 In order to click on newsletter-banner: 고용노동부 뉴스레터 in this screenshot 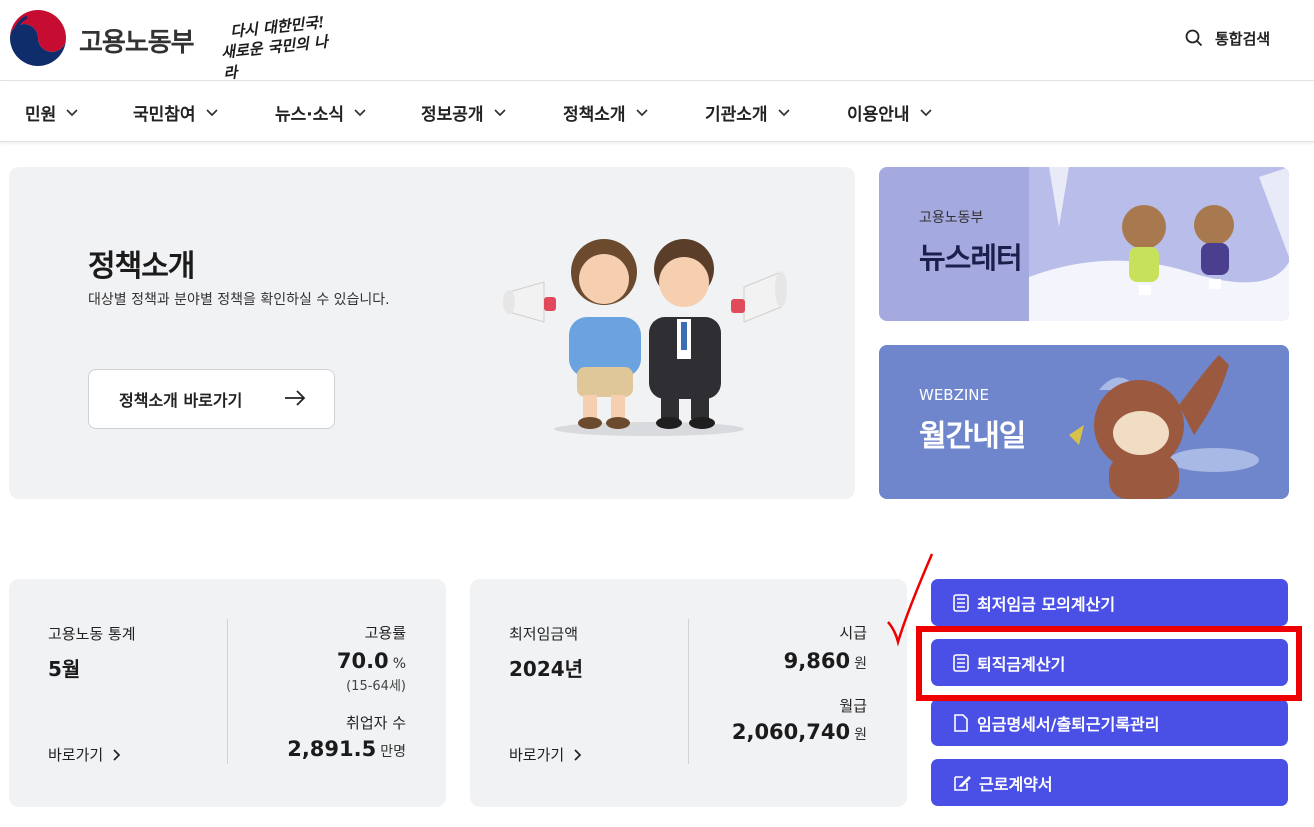, I will do `click(1084, 244)`.